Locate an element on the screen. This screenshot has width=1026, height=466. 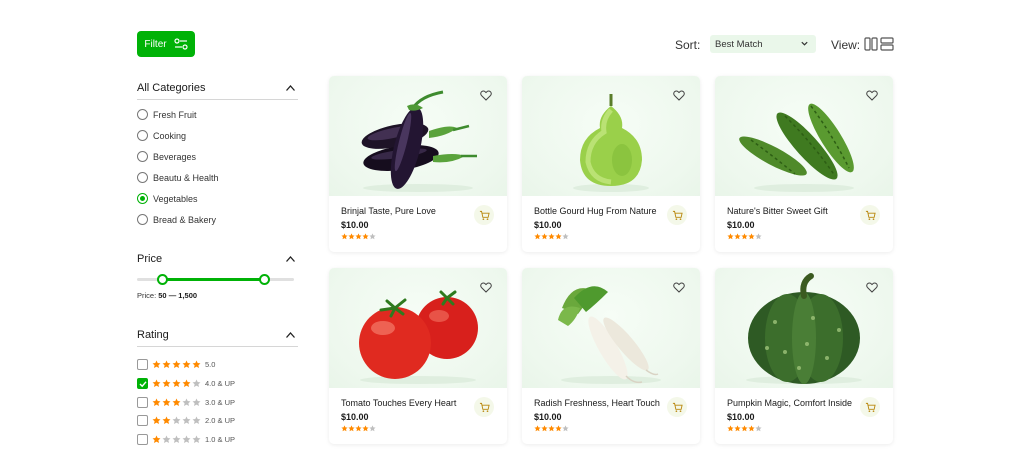
filter-button: Filter is located at coordinates (166, 44).